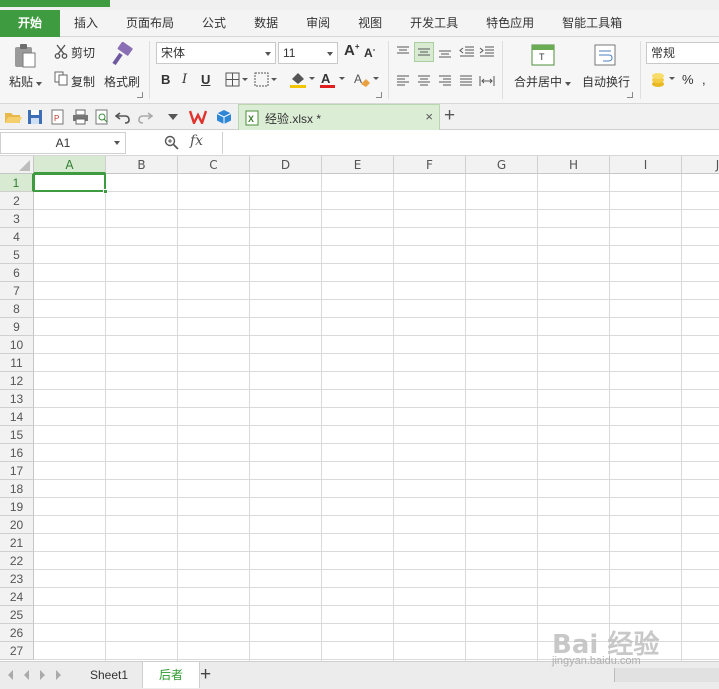 This screenshot has height=689, width=719. I want to click on row-header: 24, so click(17, 597).